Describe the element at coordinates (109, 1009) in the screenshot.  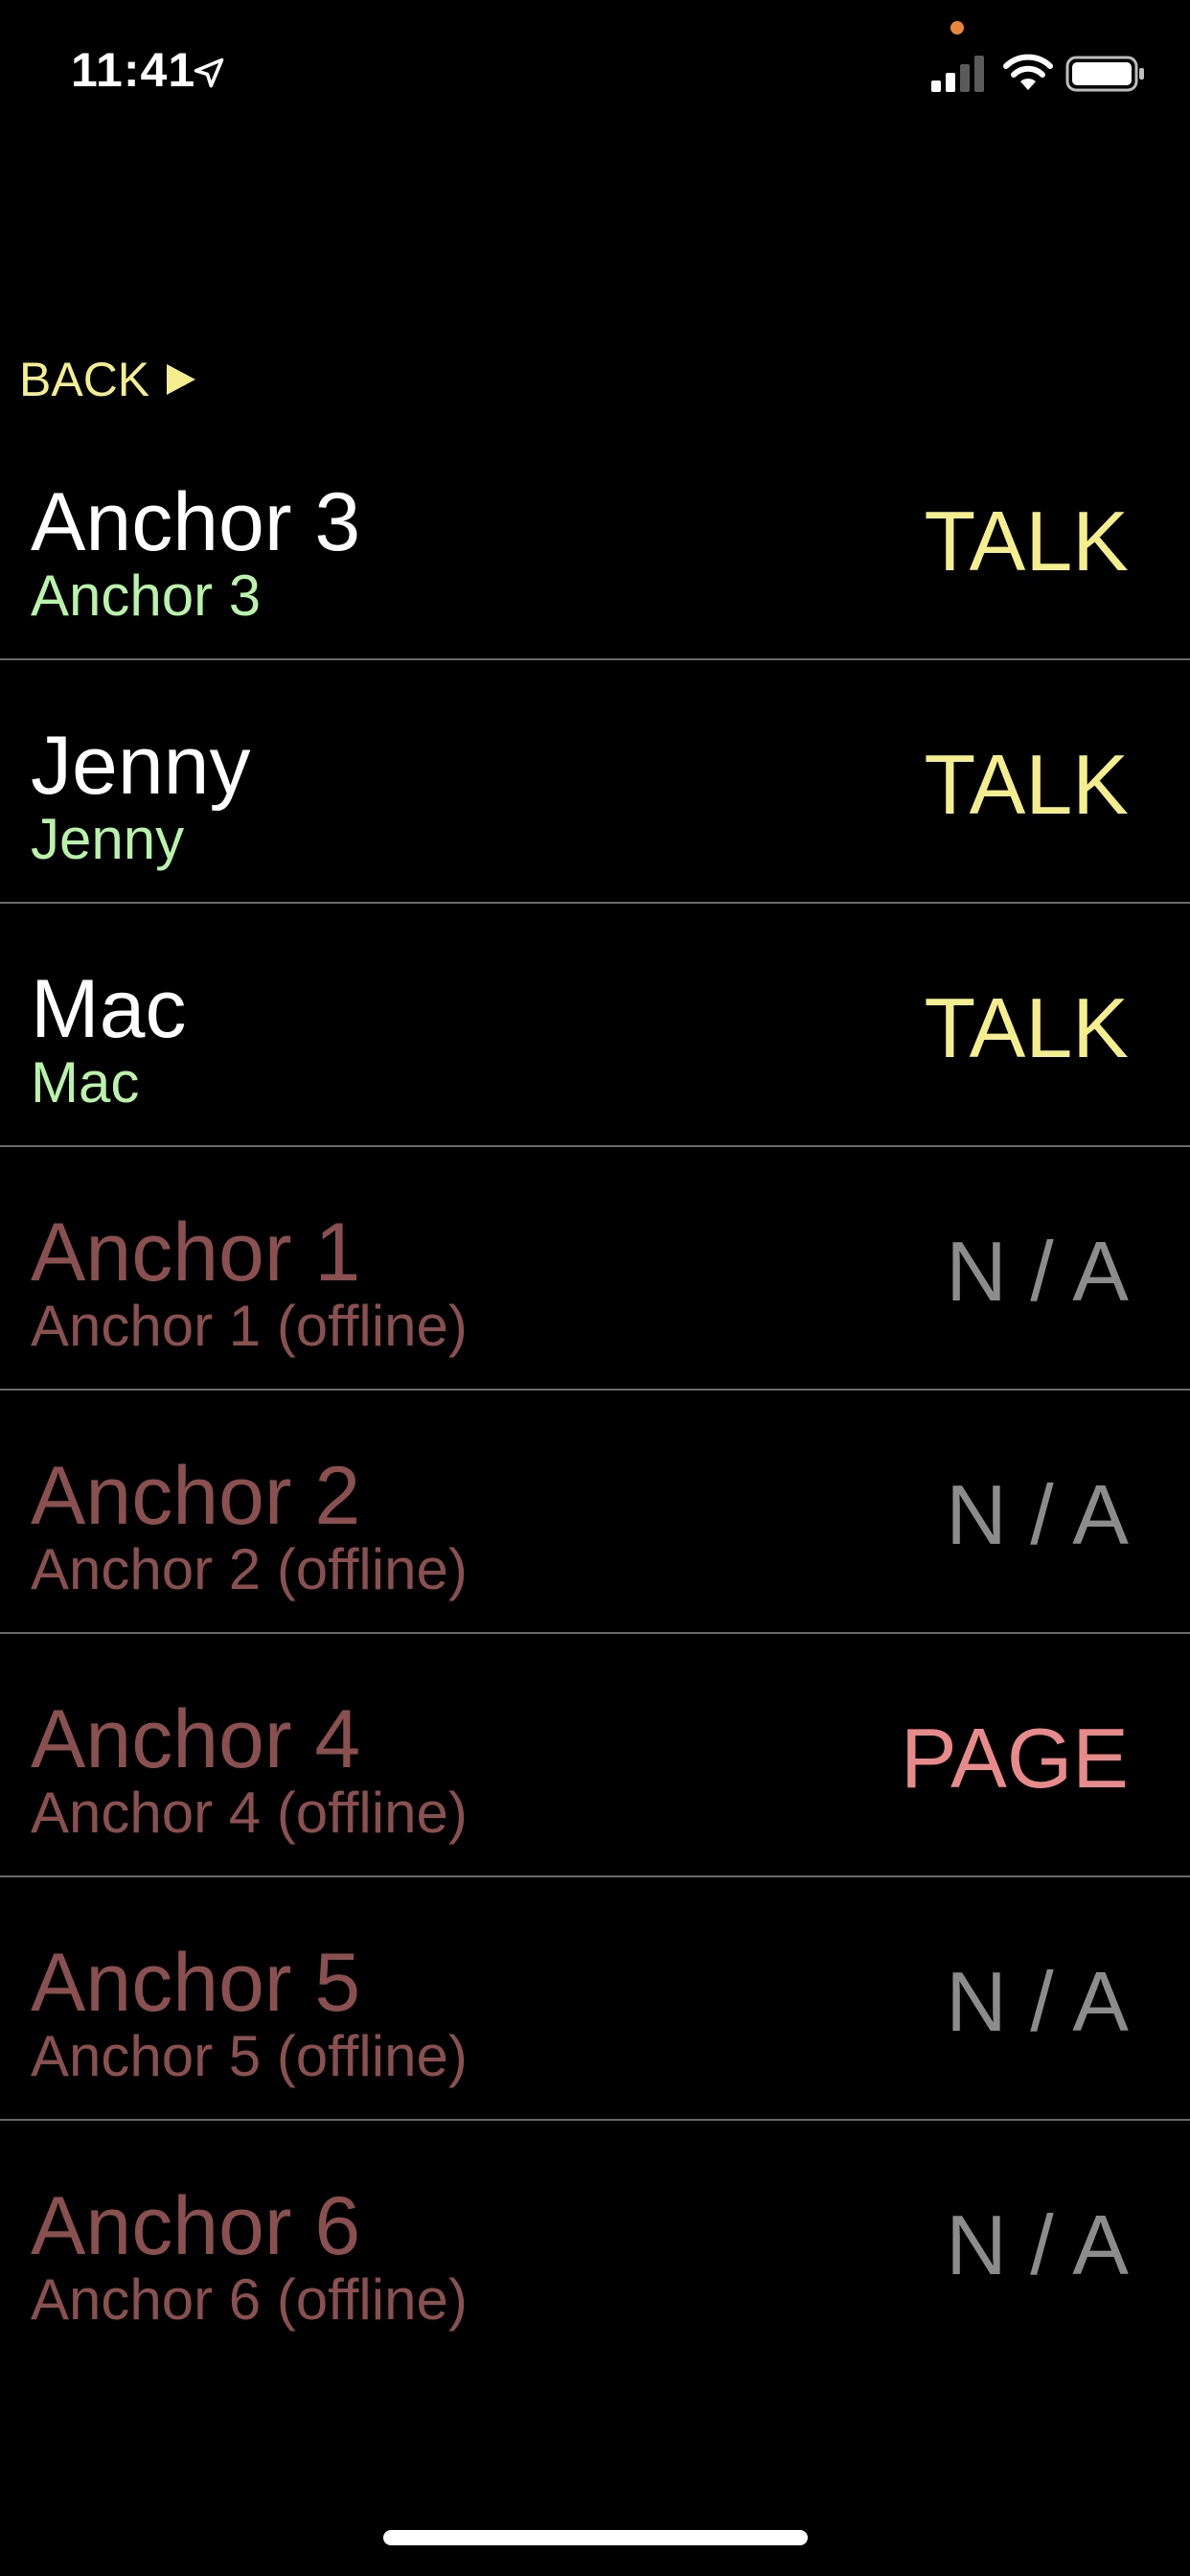
I see `contact-name: Mac` at that location.